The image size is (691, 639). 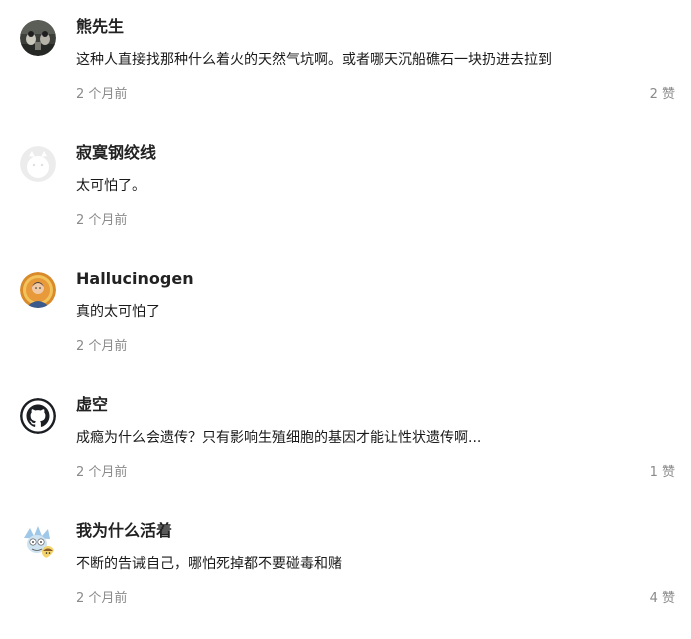 I want to click on portrait-avatar-icon, so click(x=38, y=290).